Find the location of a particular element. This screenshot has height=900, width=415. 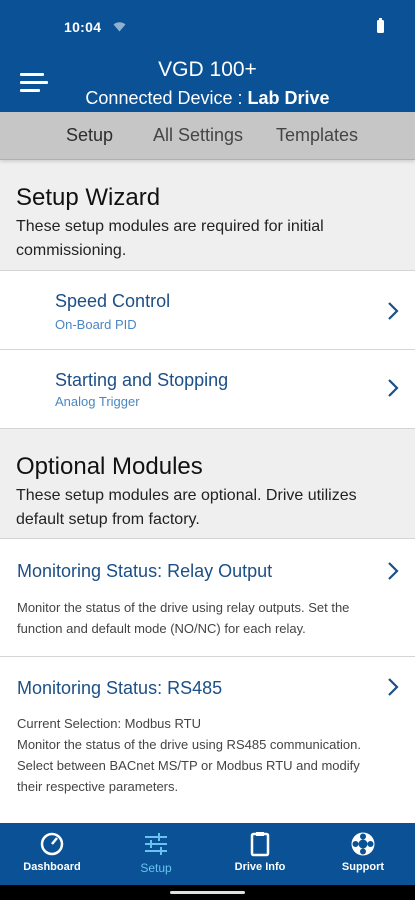

rs485-title: Monitoring Status: RS485 is located at coordinates (120, 688).